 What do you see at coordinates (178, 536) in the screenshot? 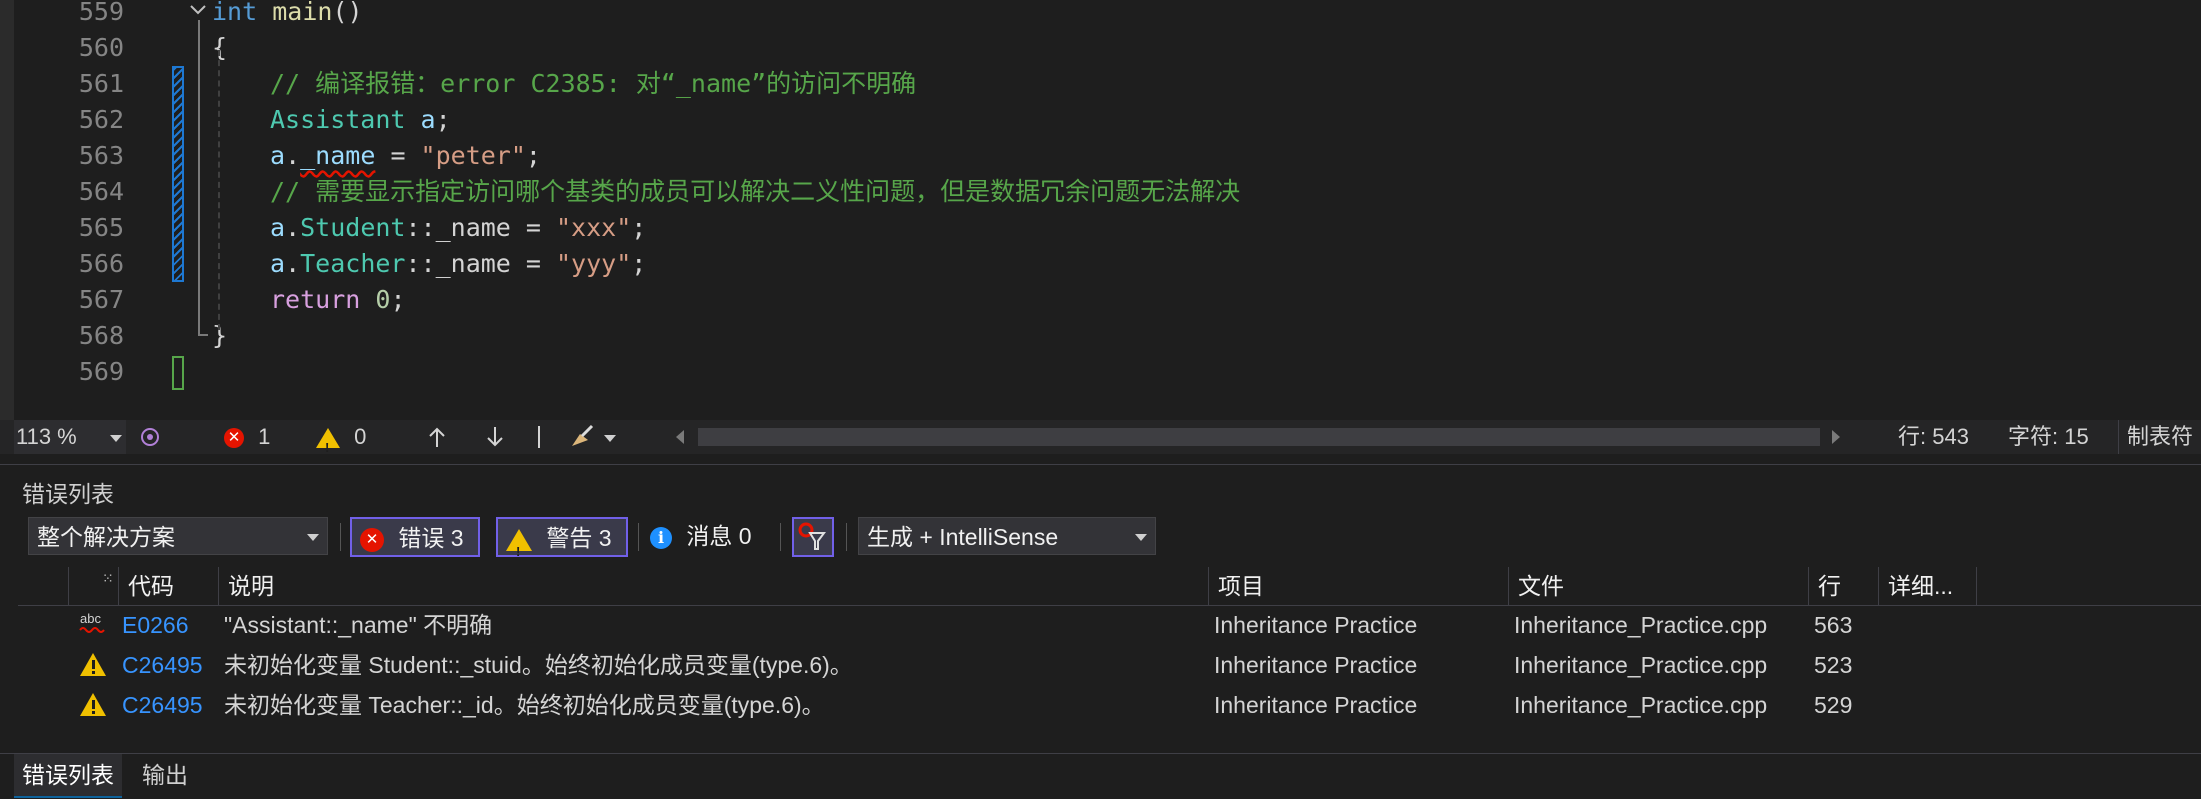
I see `scope-dropdown: 整个解决方案` at bounding box center [178, 536].